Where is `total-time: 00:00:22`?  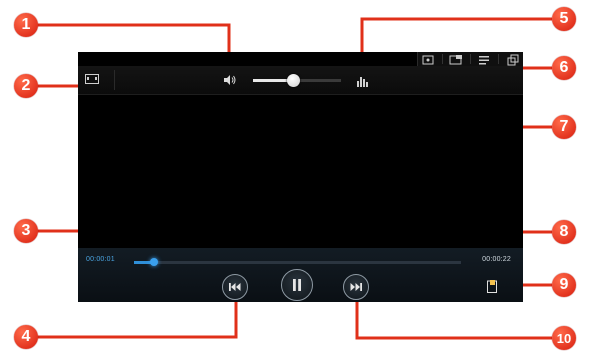
total-time: 00:00:22 is located at coordinates (496, 259).